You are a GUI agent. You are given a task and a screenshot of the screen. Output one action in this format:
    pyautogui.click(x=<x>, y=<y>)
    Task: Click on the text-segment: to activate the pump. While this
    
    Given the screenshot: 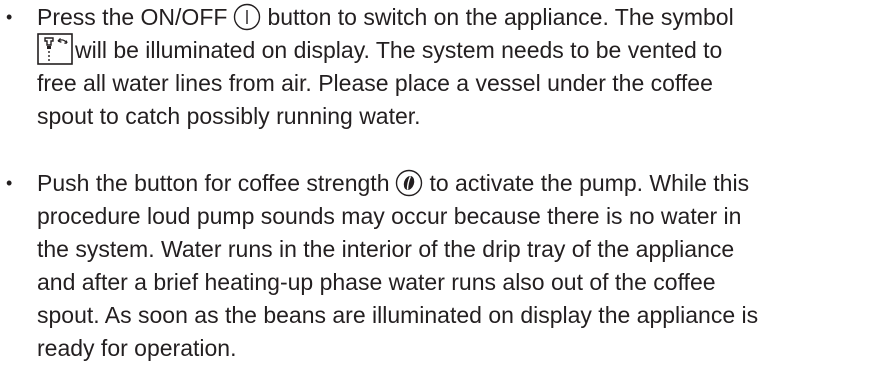 What is the action you would take?
    pyautogui.click(x=589, y=183)
    